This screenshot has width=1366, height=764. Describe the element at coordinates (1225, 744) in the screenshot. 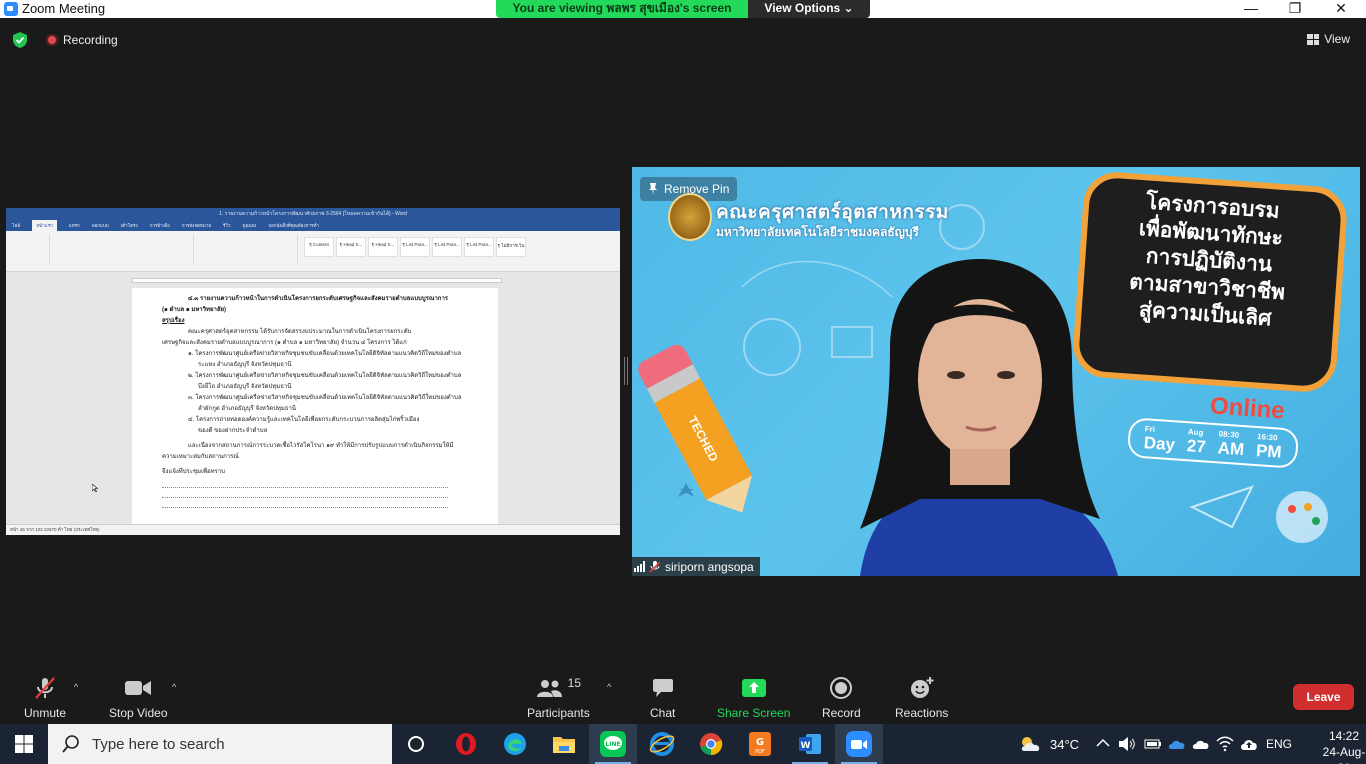

I see `wifi-icon` at that location.